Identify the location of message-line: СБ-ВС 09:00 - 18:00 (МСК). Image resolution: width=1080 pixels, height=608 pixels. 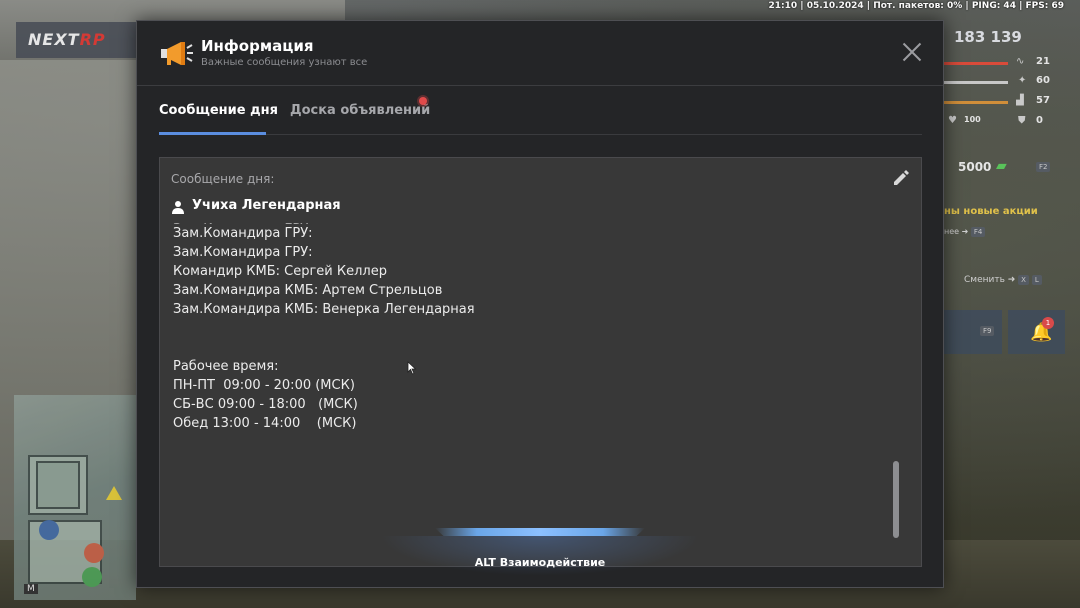
(265, 404).